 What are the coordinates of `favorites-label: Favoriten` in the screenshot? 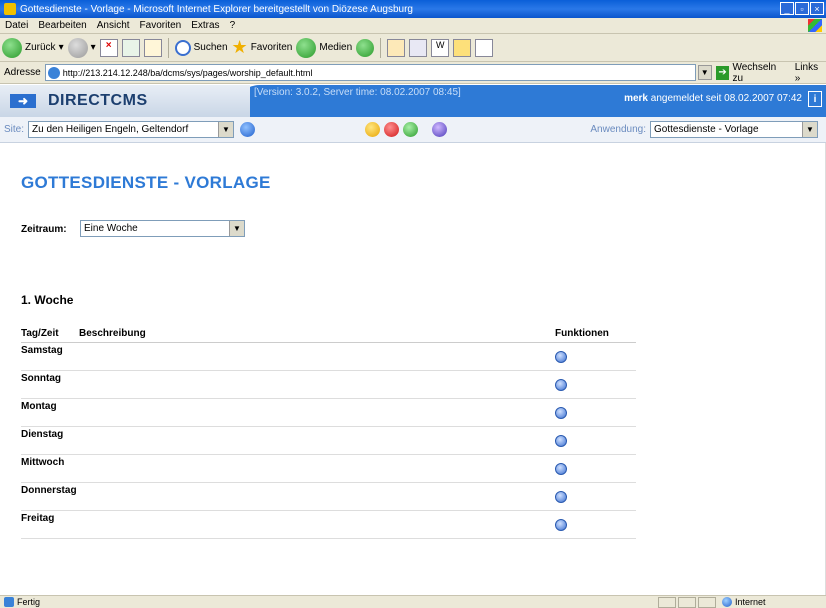 It's located at (271, 47).